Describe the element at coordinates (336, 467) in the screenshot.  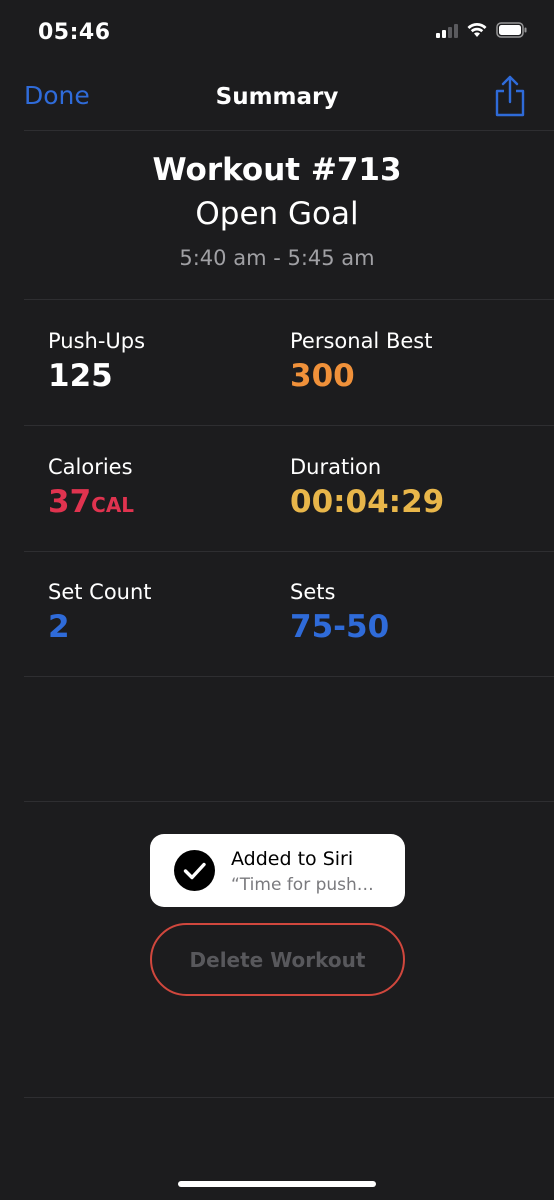
I see `stat-label: Duration` at that location.